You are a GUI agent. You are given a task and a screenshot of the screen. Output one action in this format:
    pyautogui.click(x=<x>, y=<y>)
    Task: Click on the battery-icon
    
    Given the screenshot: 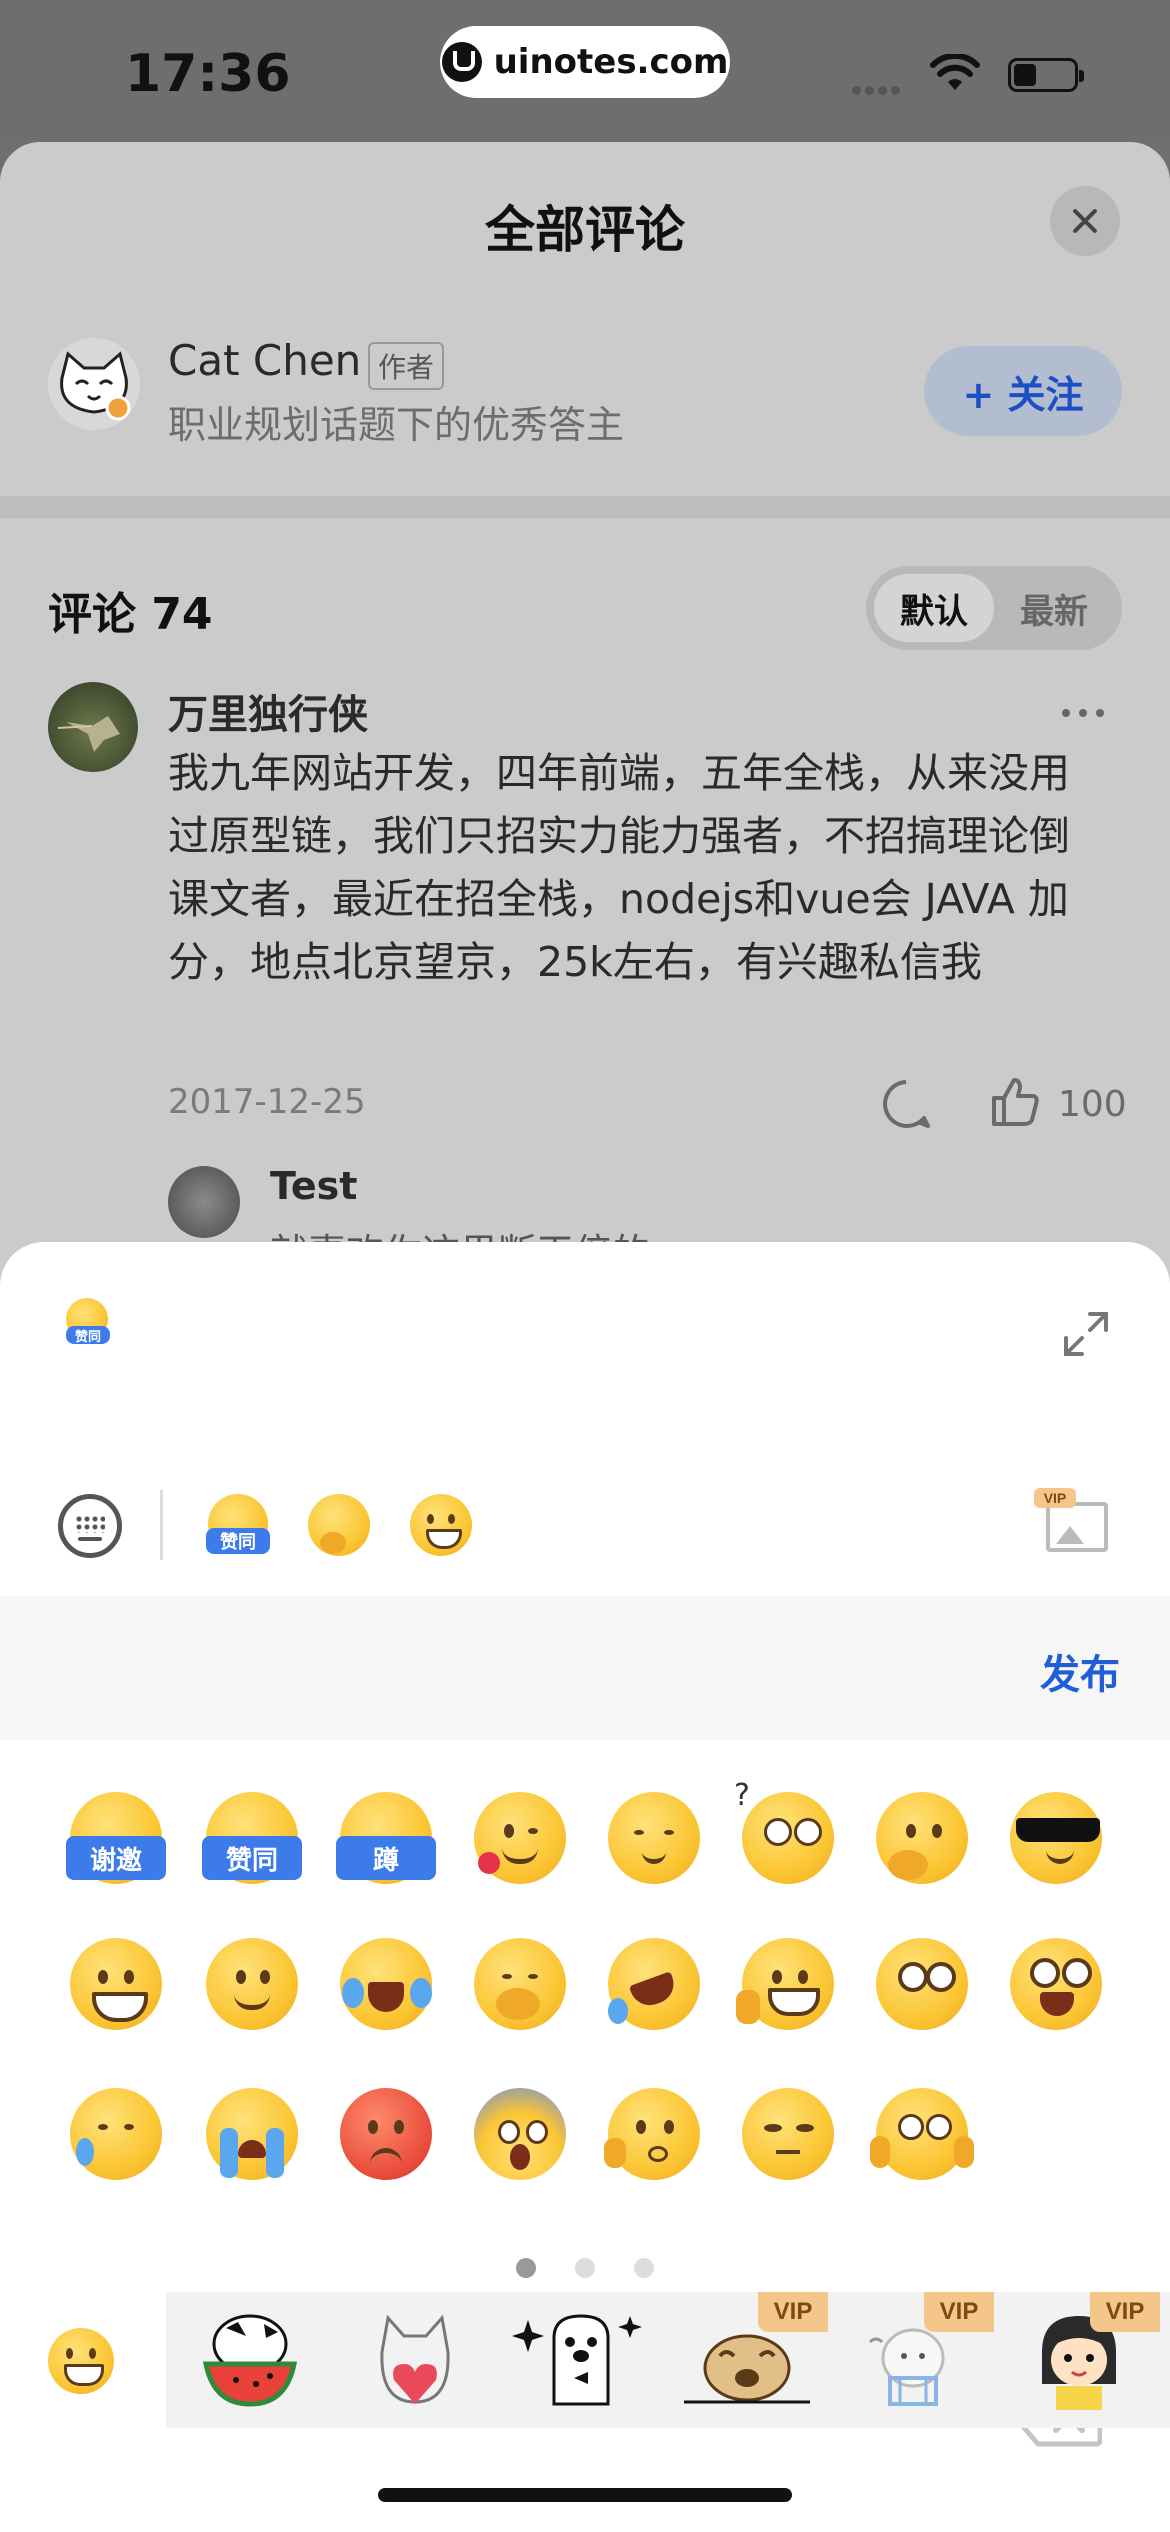 What is the action you would take?
    pyautogui.click(x=1046, y=75)
    